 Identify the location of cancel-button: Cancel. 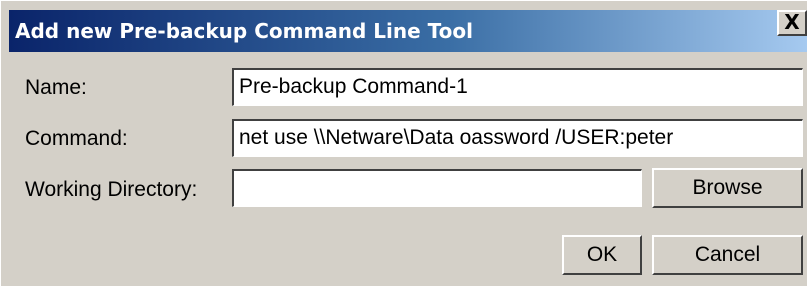
(727, 255).